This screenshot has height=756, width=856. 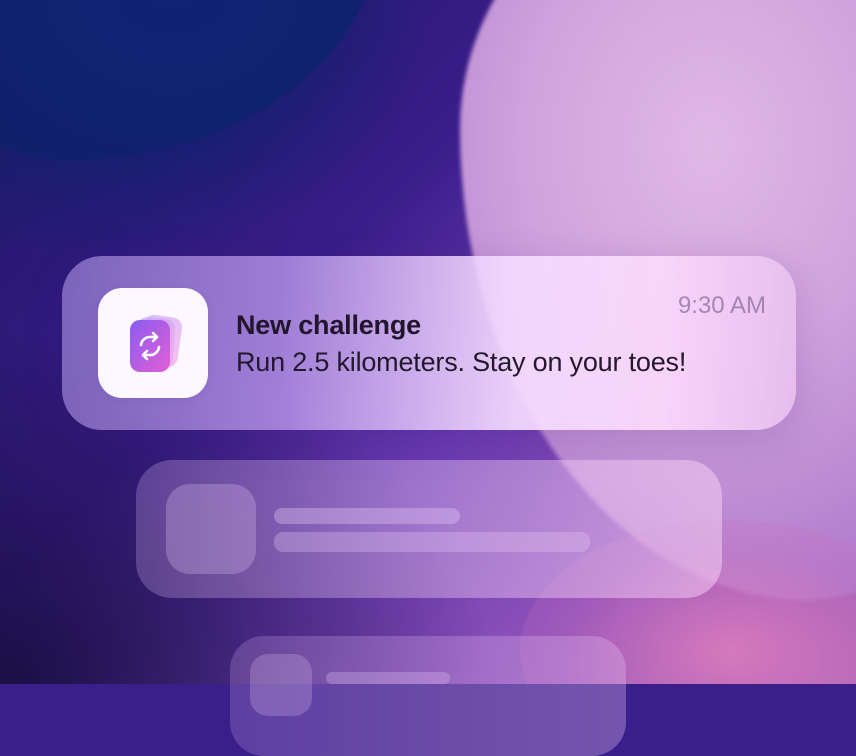 I want to click on wallpaper-dark-shape, so click(x=190, y=80).